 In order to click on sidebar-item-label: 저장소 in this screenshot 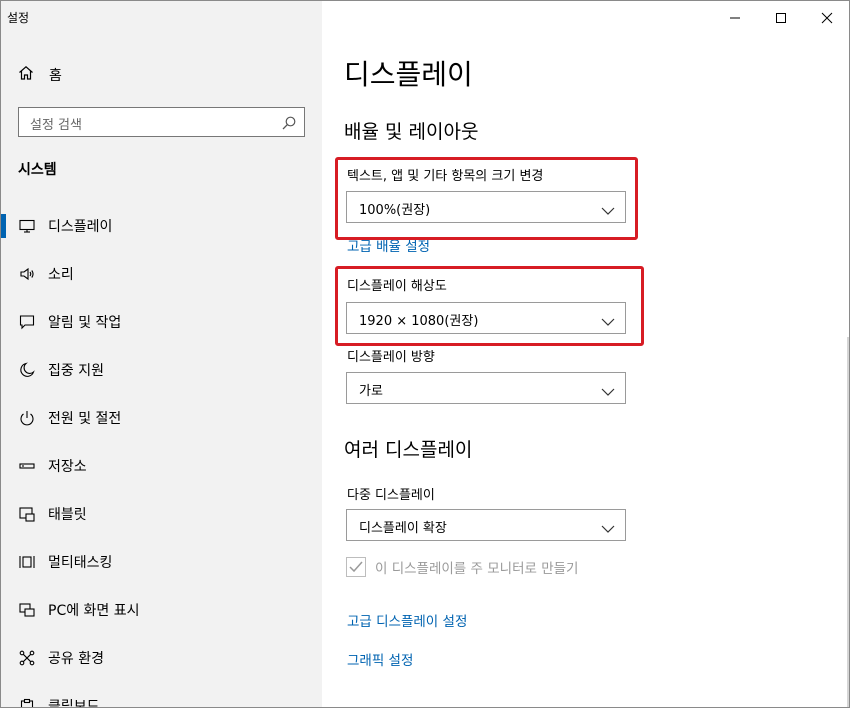, I will do `click(67, 467)`.